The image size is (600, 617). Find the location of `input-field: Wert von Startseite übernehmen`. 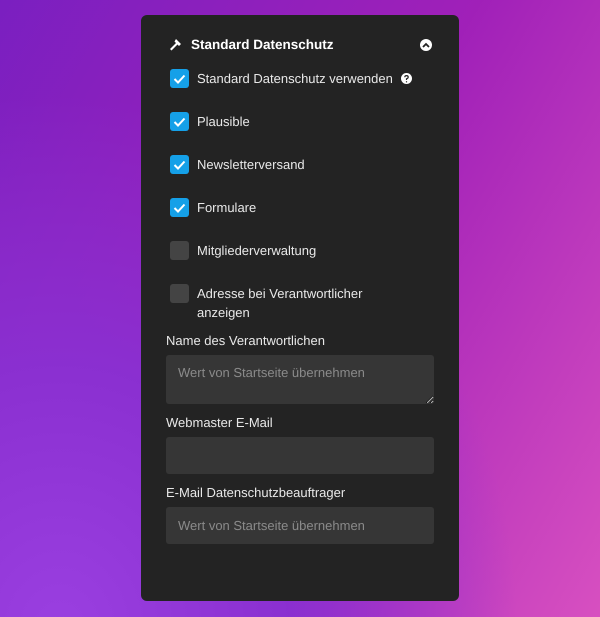

input-field: Wert von Startseite übernehmen is located at coordinates (300, 525).